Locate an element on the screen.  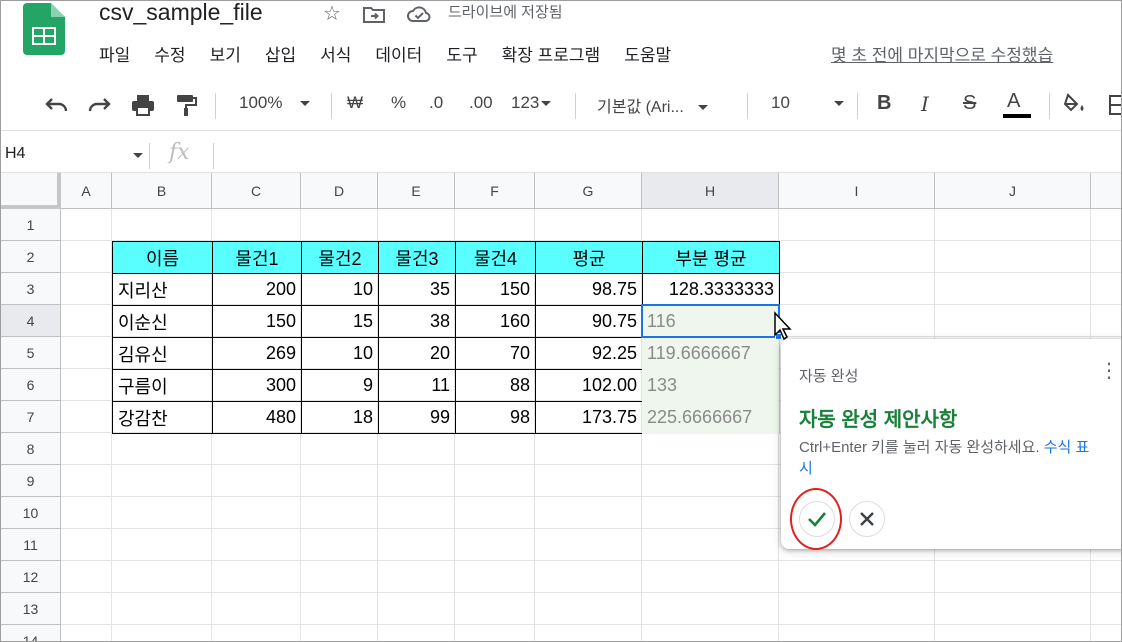
last-edit-link: 몇 초 전에 마지막으로 수정했습 is located at coordinates (942, 53).